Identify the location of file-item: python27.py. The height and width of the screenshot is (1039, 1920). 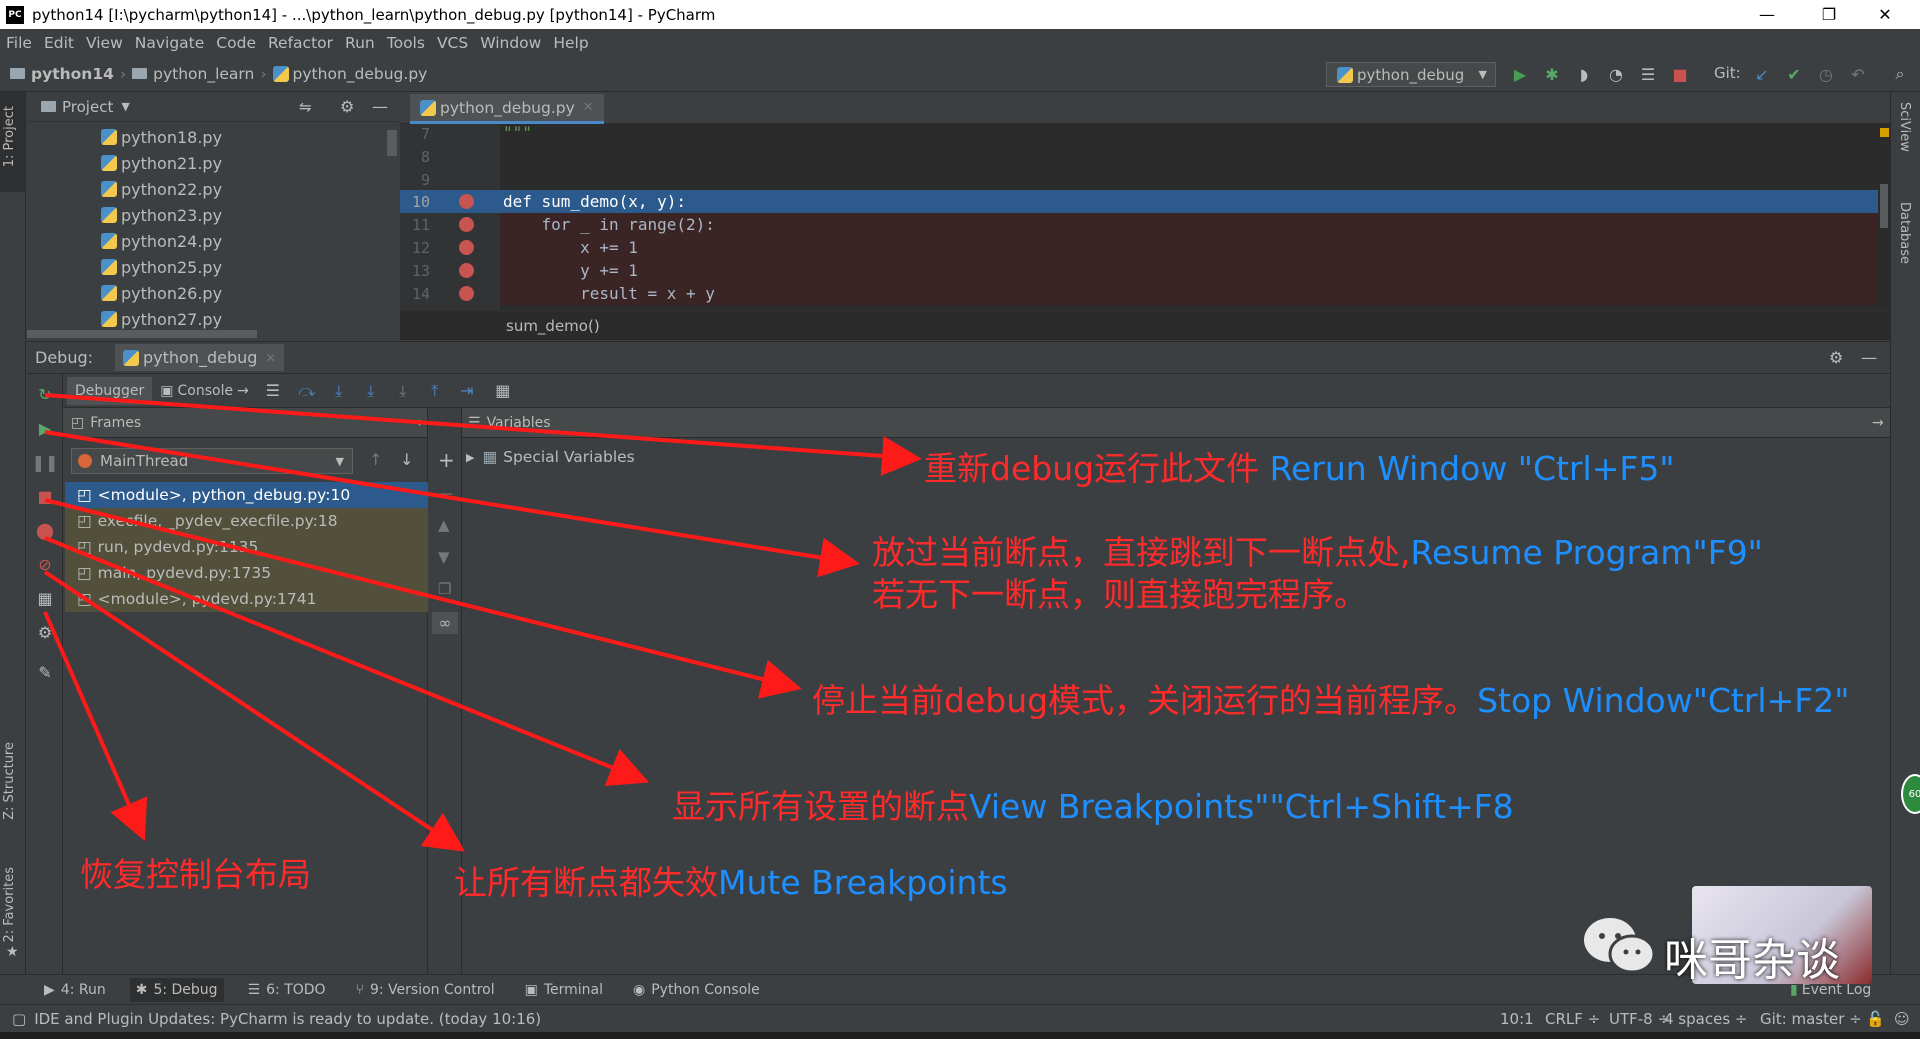
(161, 319).